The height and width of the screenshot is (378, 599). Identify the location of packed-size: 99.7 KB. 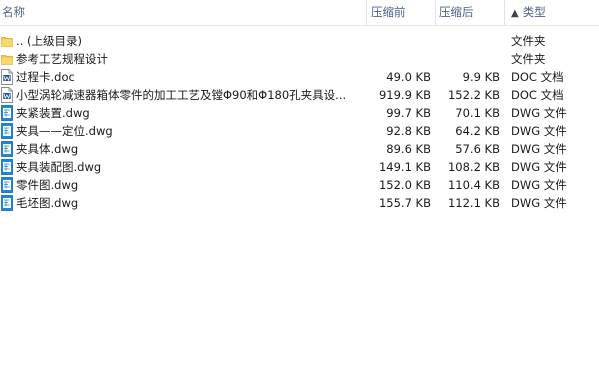
(408, 113).